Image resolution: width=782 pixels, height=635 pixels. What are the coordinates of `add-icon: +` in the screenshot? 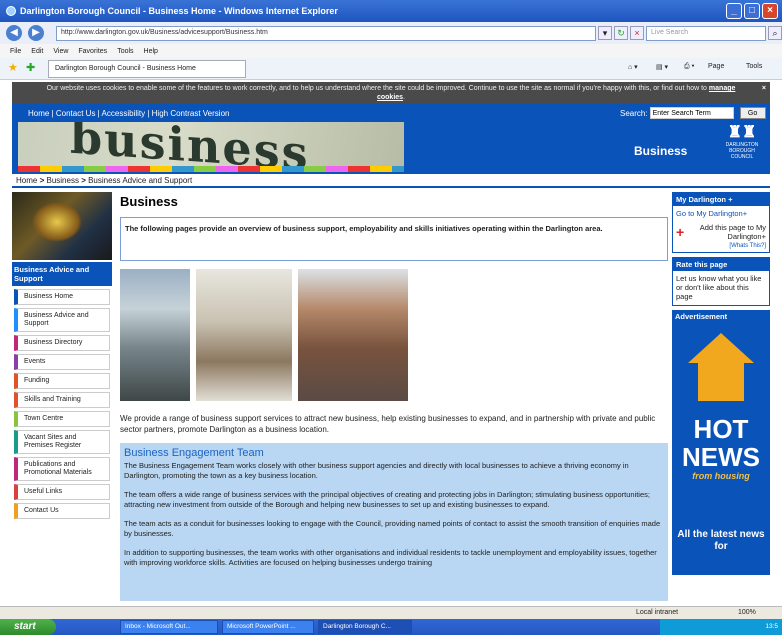 It's located at (680, 231).